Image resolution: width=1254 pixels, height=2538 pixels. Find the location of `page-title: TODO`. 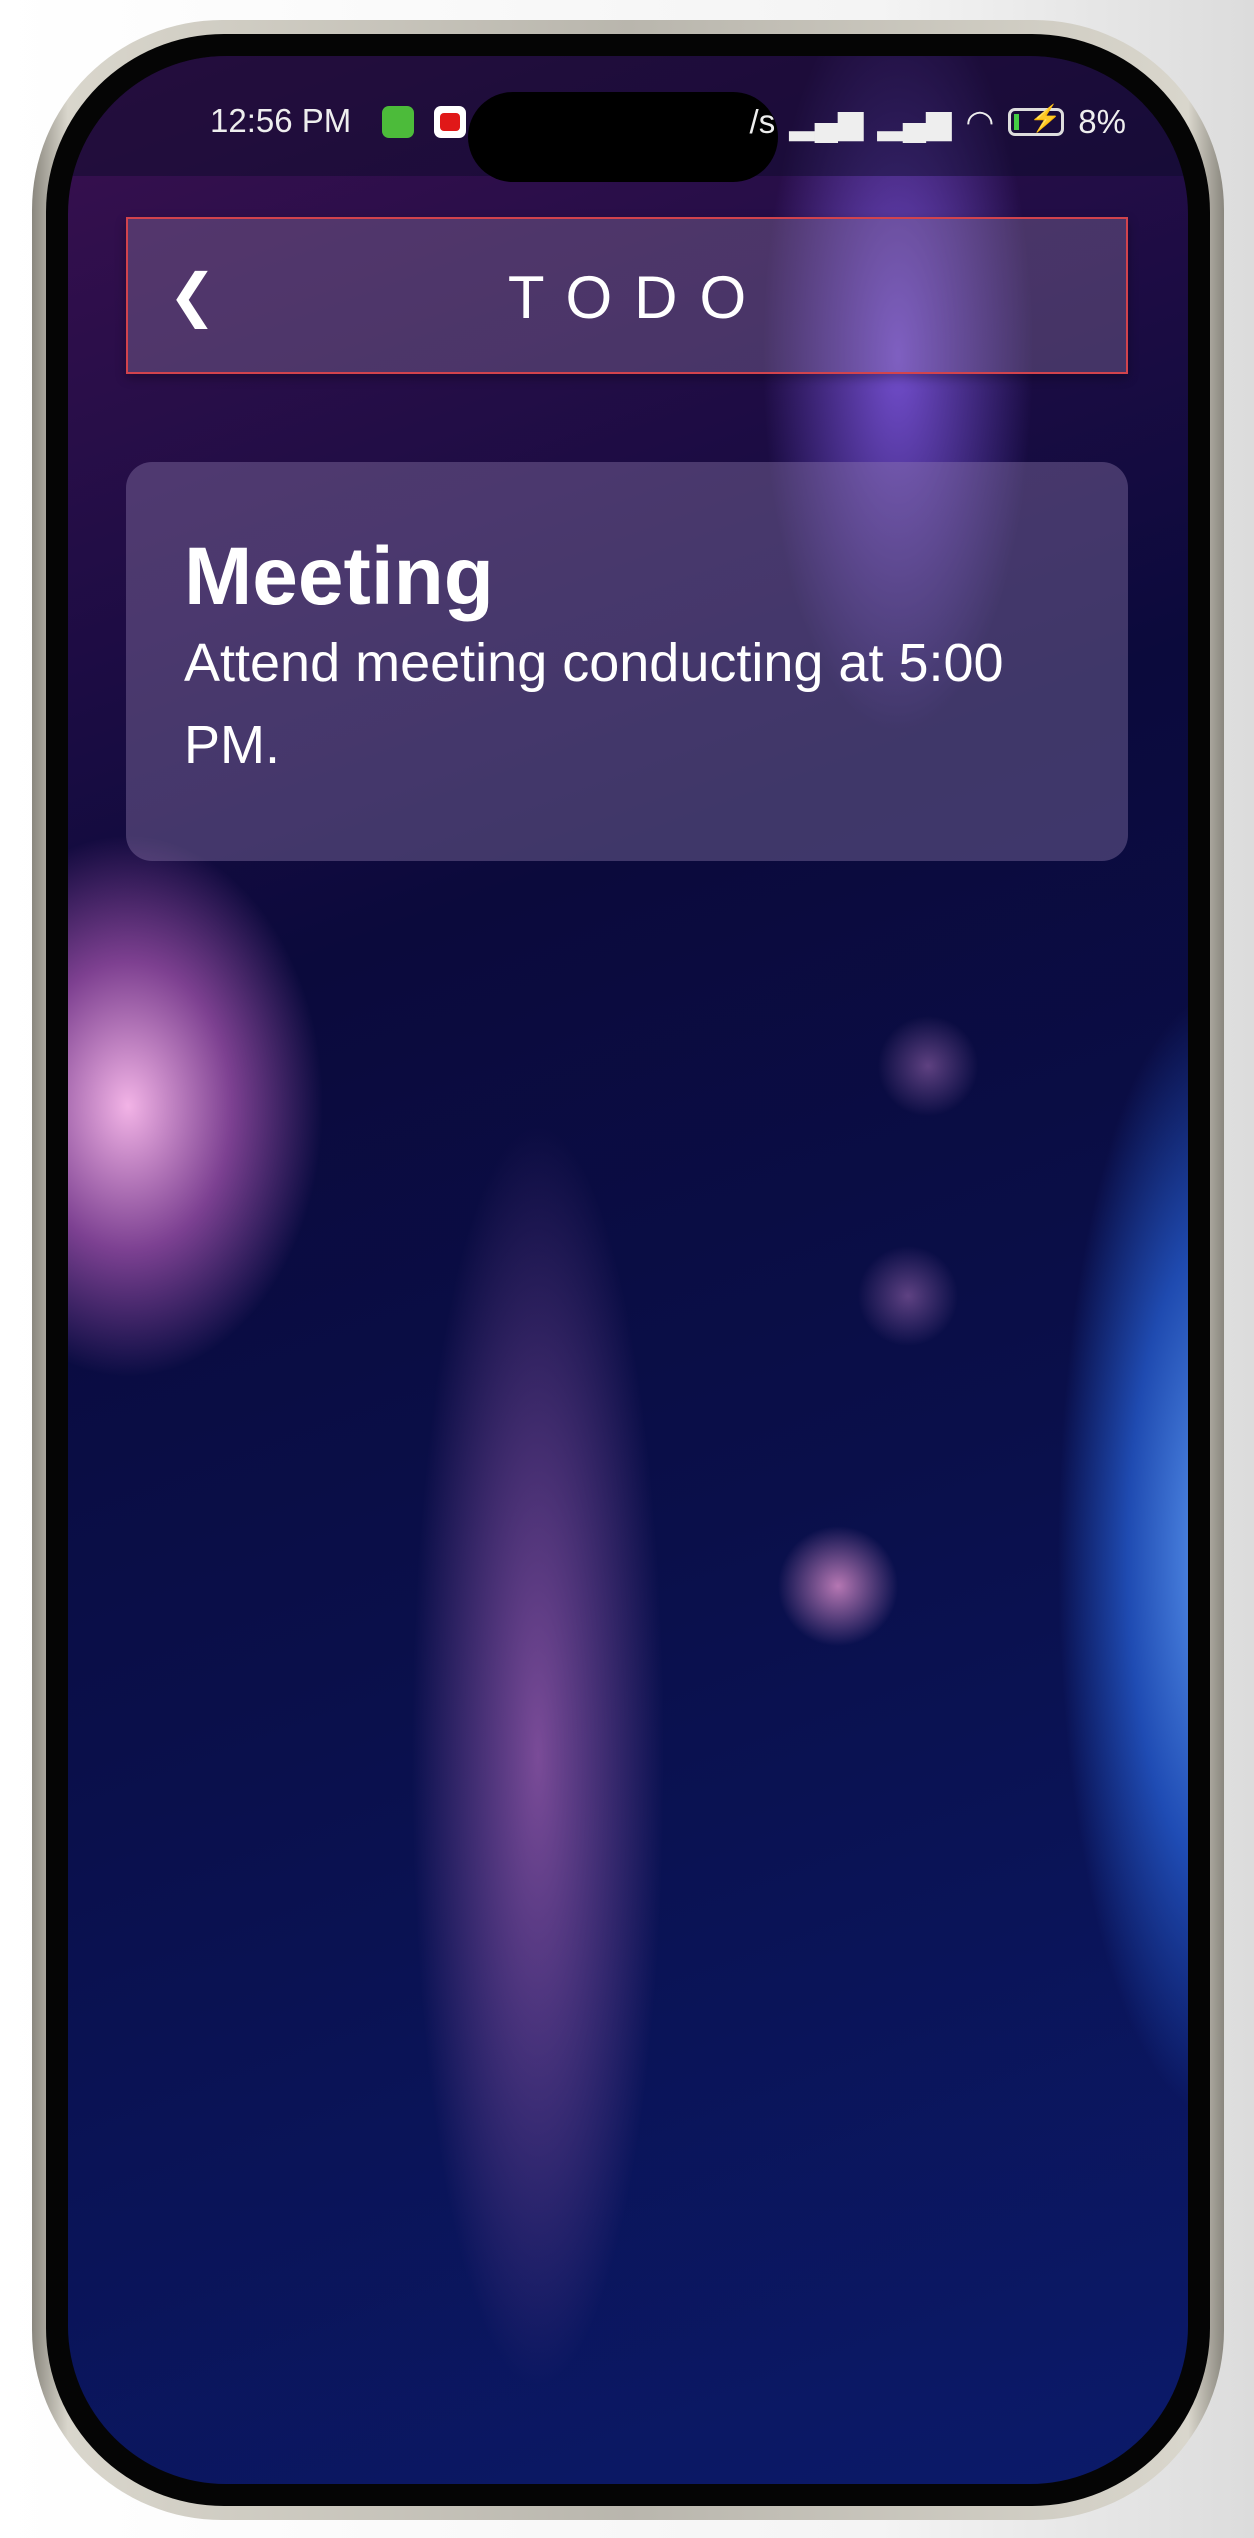

page-title: TODO is located at coordinates (638, 297).